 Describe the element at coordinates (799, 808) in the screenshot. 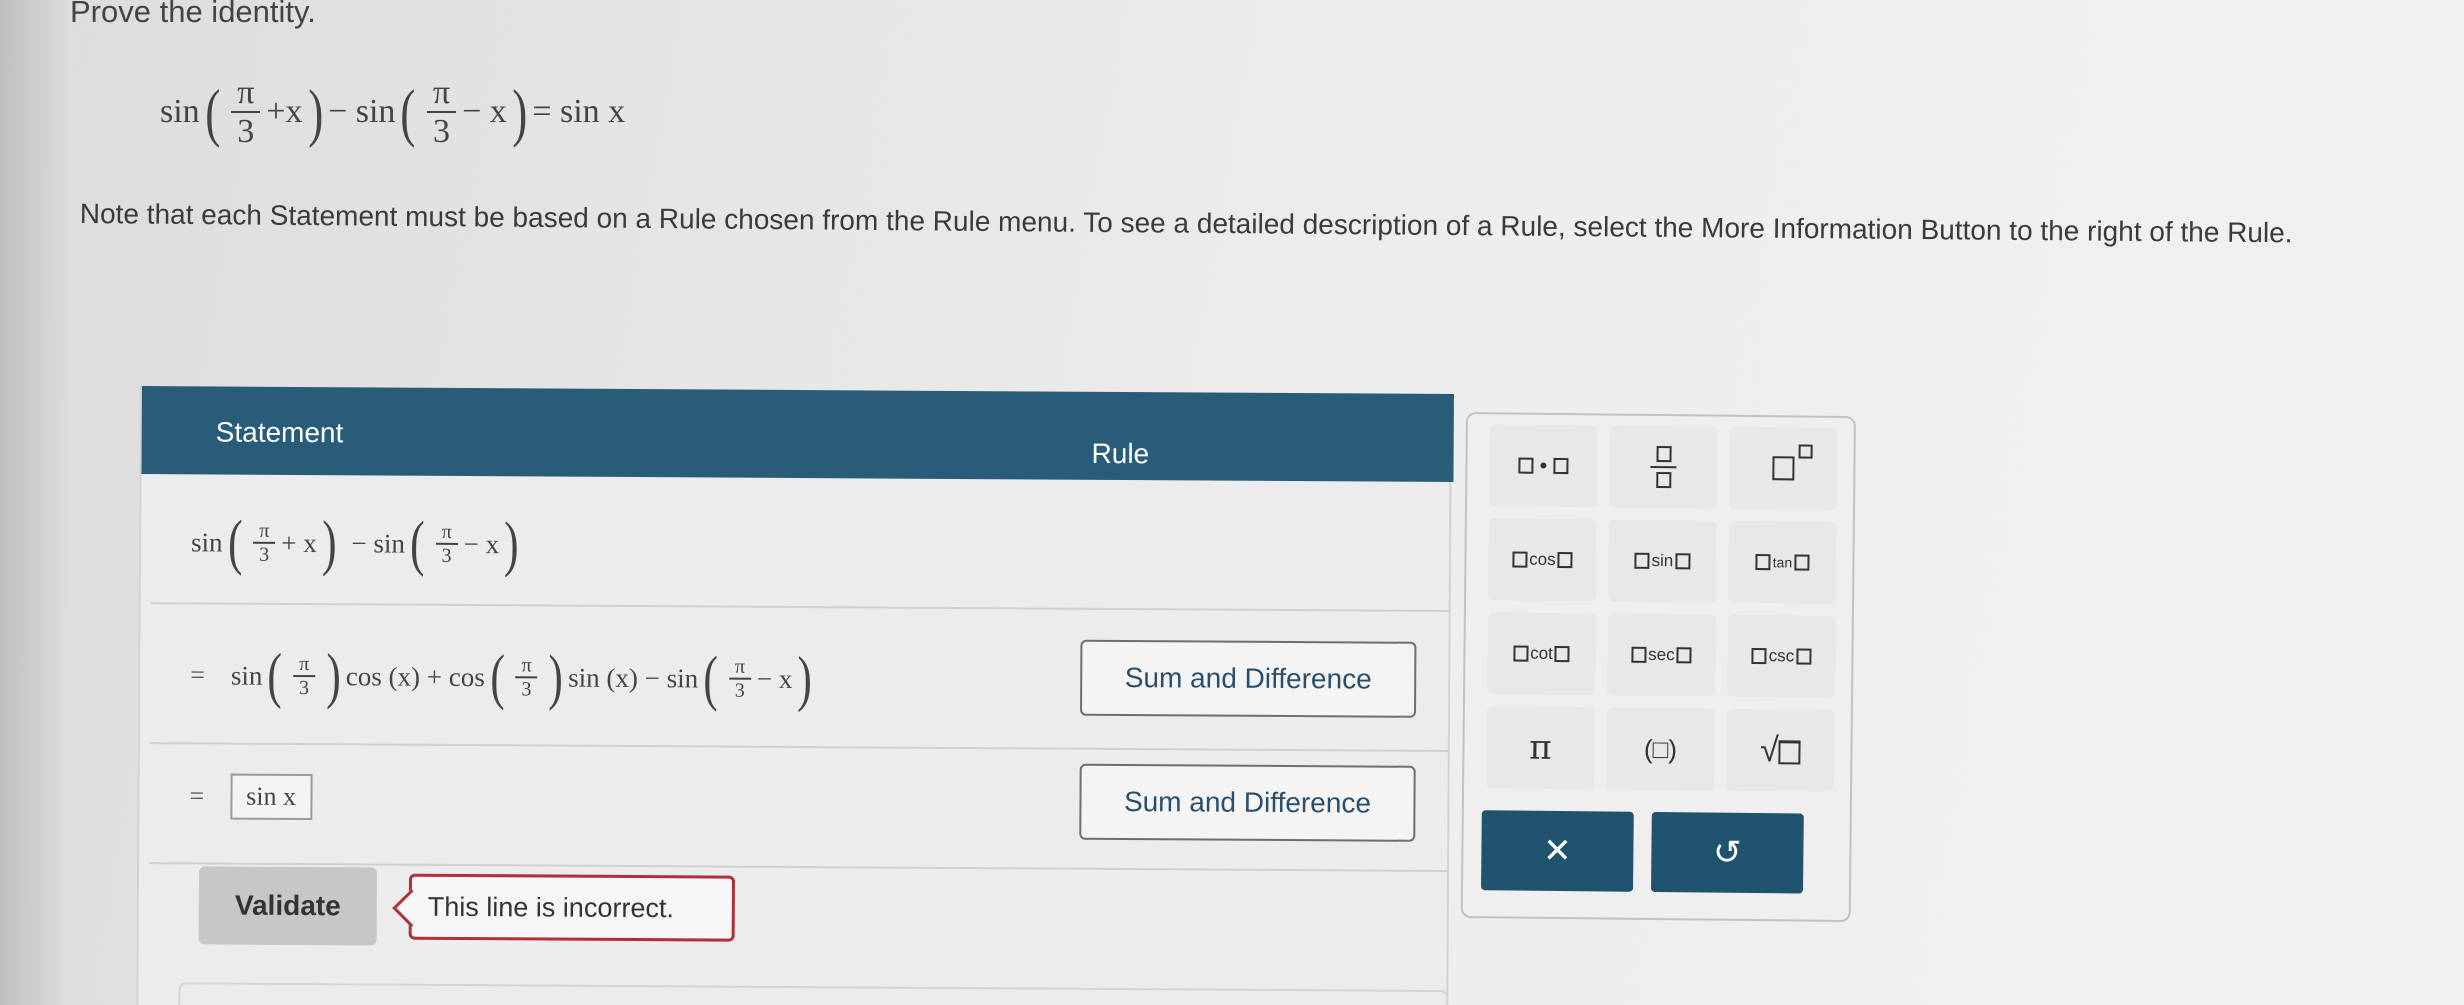

I see `proof-row-3: = sin x Sum and Difference` at that location.